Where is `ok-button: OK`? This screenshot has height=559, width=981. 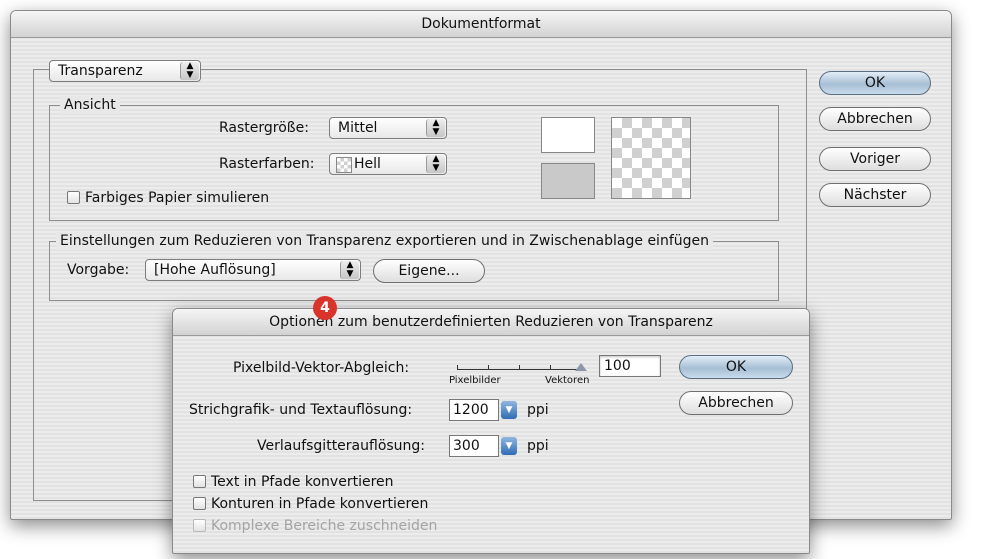 ok-button: OK is located at coordinates (875, 83).